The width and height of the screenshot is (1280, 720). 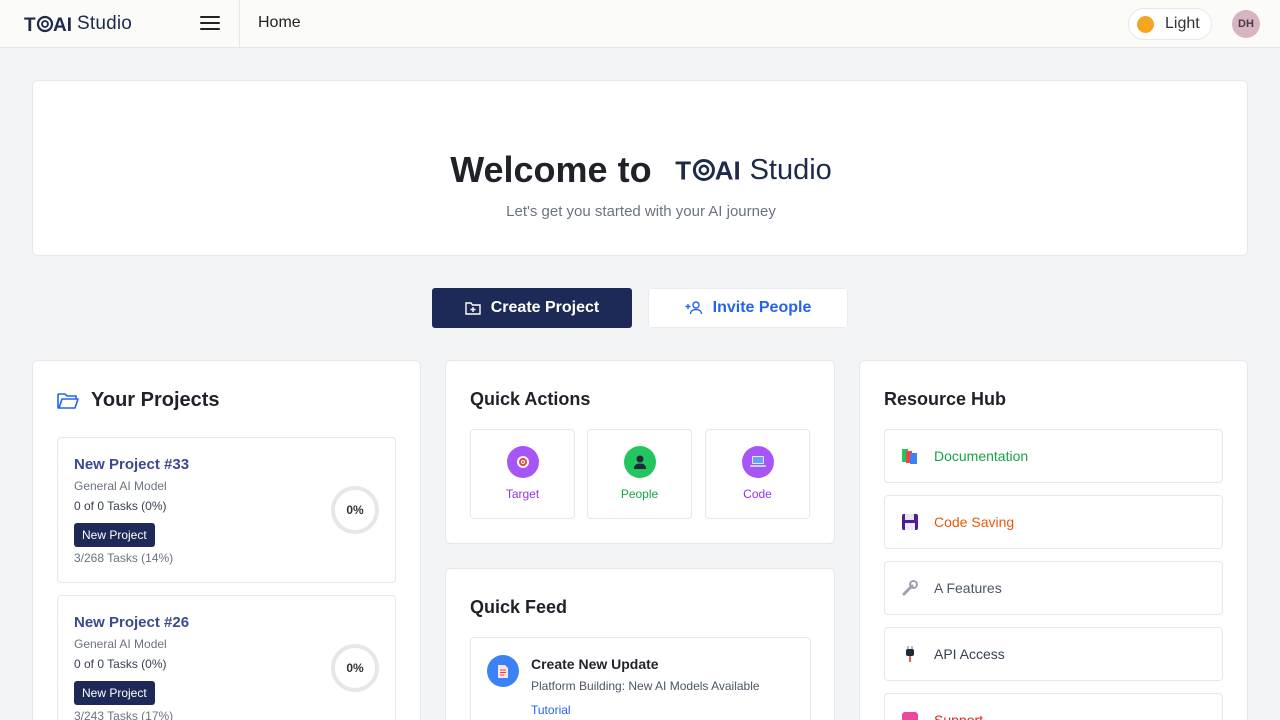 I want to click on plug-icon, so click(x=910, y=654).